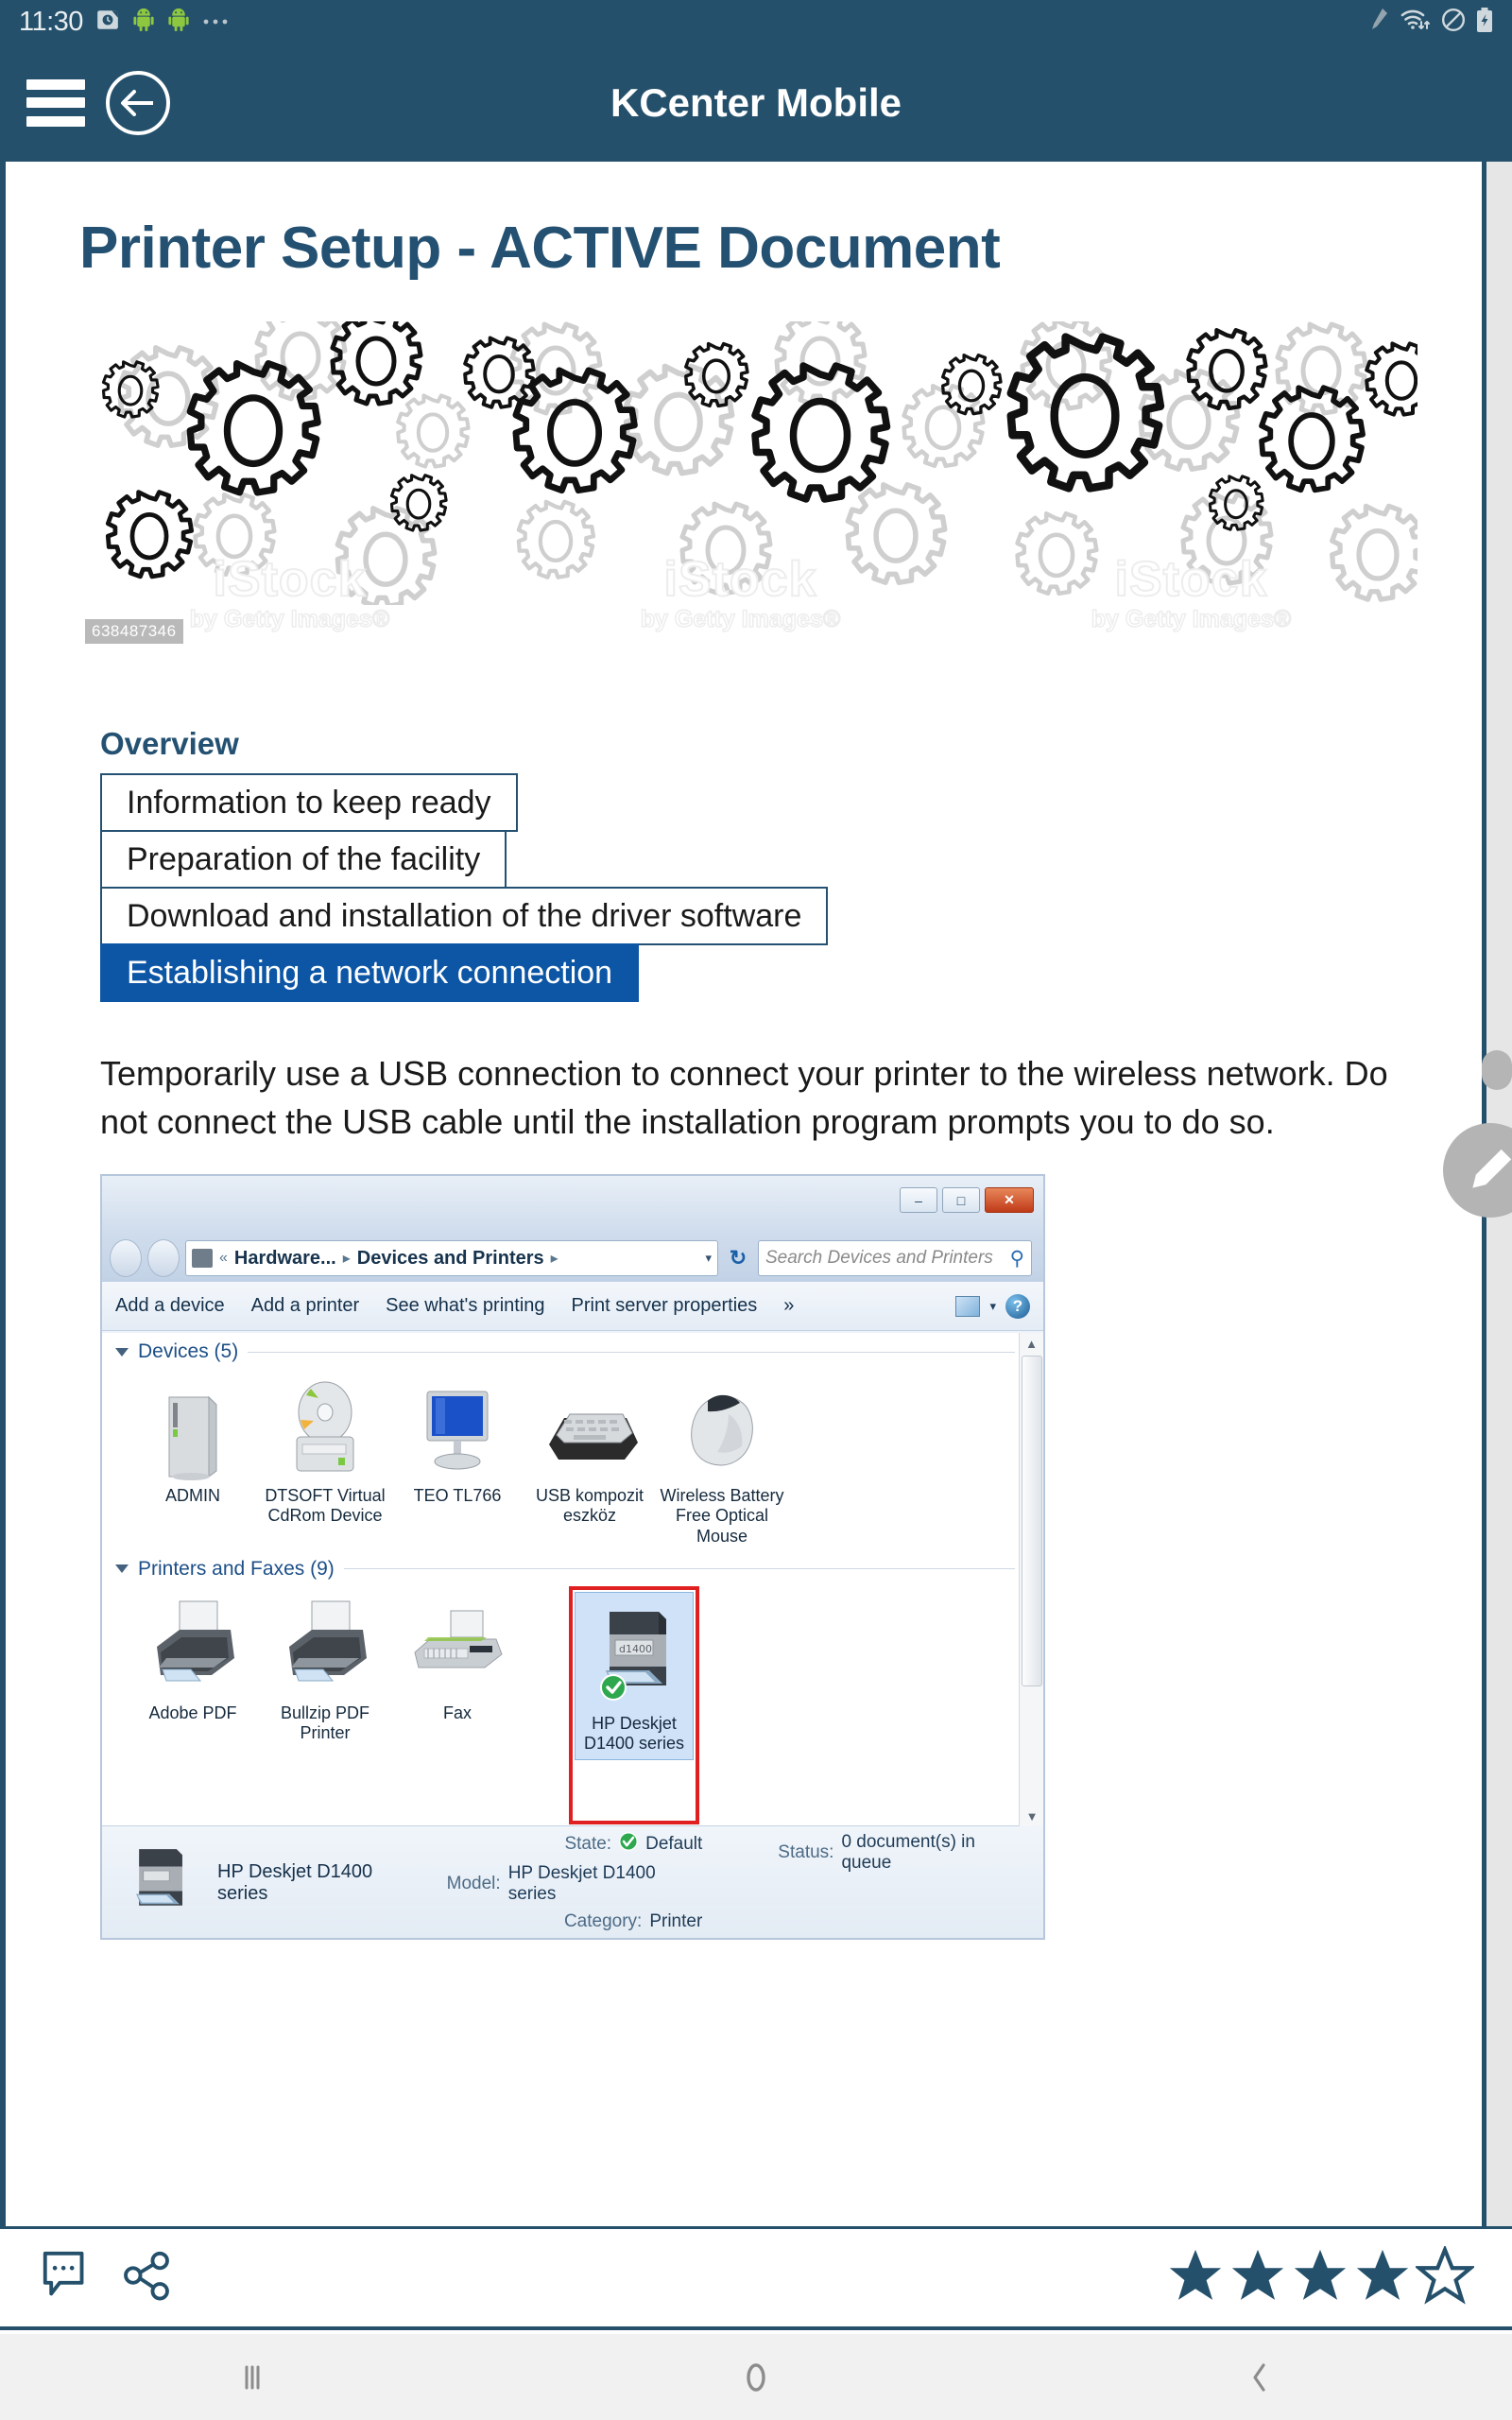  I want to click on printer-item-hp-deskjet-d1400: d1400 HP Deskjet D1400 series, so click(634, 1676).